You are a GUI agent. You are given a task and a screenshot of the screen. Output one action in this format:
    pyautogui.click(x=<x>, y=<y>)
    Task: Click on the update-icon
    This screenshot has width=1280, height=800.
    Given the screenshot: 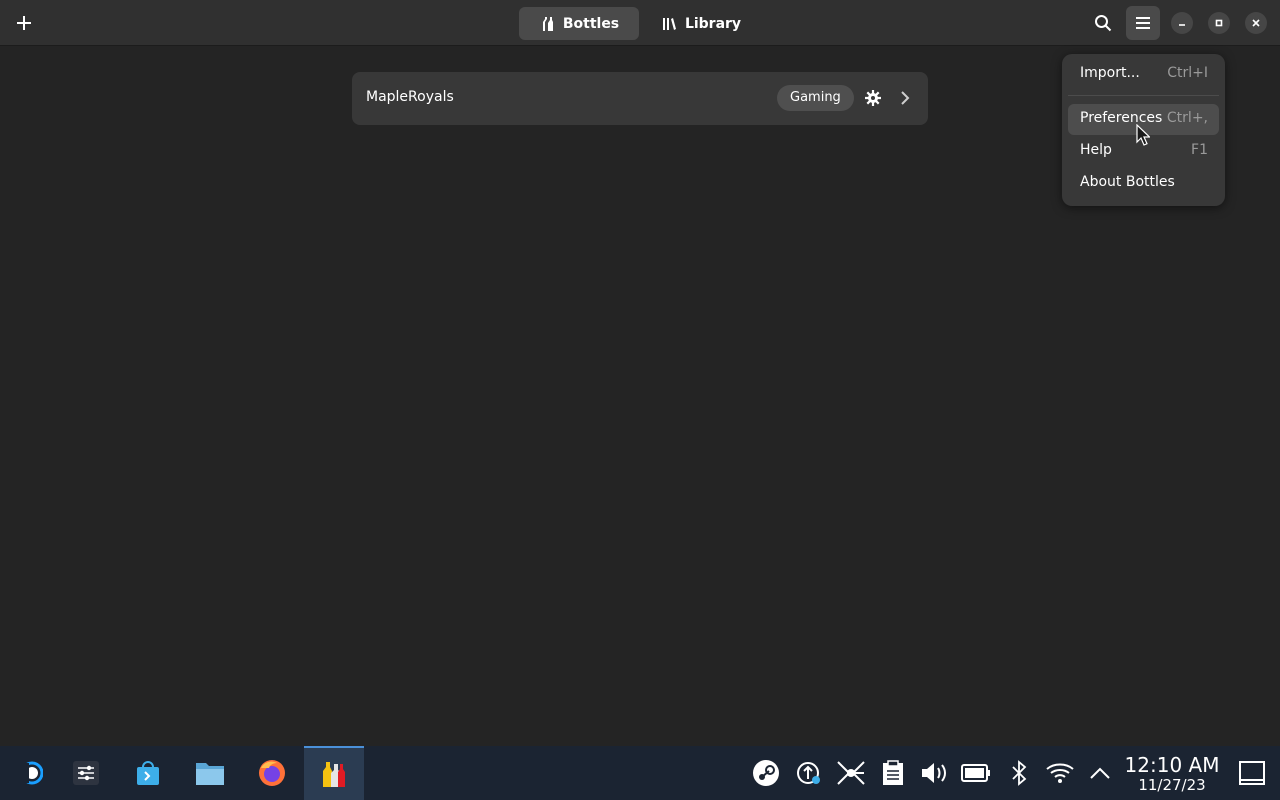 What is the action you would take?
    pyautogui.click(x=808, y=773)
    